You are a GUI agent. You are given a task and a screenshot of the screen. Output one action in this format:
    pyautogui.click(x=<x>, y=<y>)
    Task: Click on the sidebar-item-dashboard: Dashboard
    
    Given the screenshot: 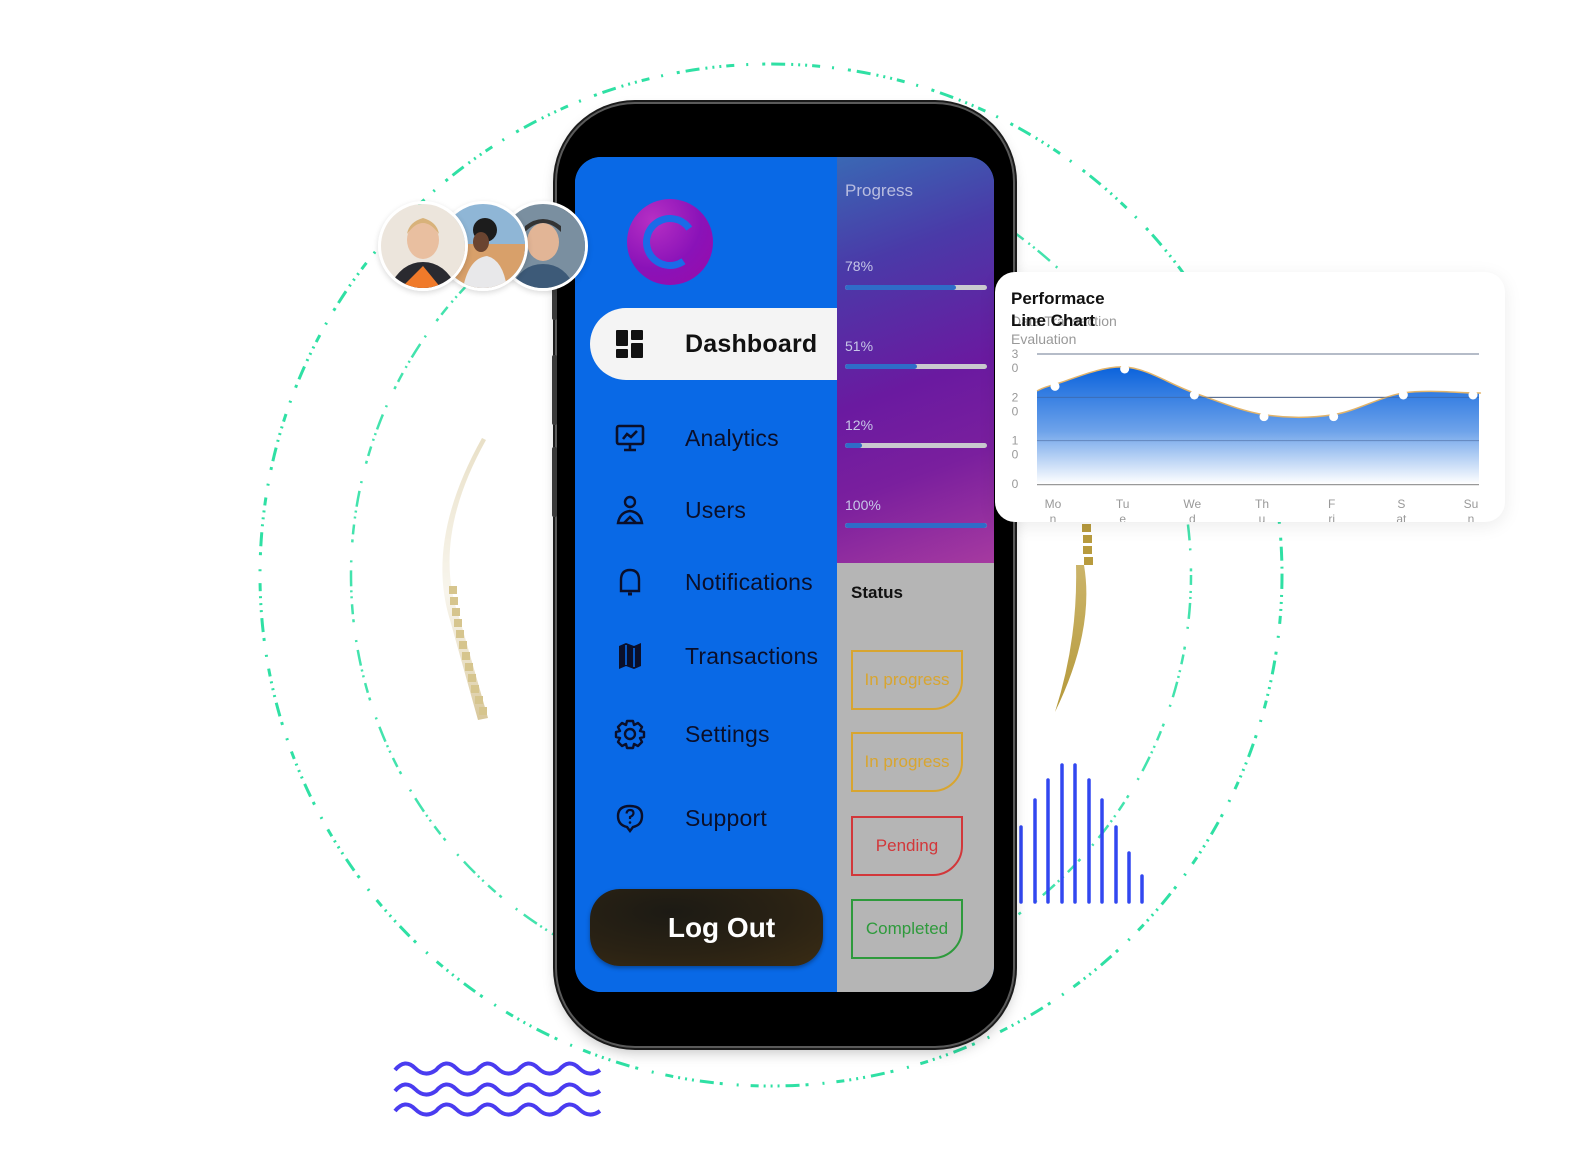 What is the action you would take?
    pyautogui.click(x=706, y=344)
    